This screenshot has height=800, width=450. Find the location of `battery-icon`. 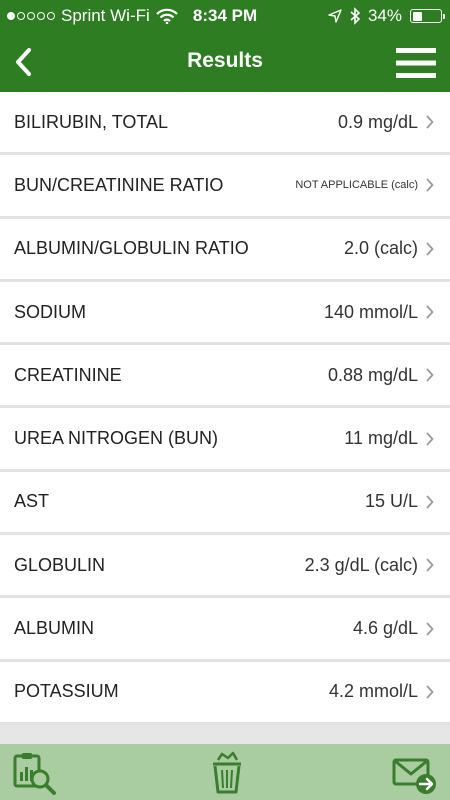

battery-icon is located at coordinates (427, 16).